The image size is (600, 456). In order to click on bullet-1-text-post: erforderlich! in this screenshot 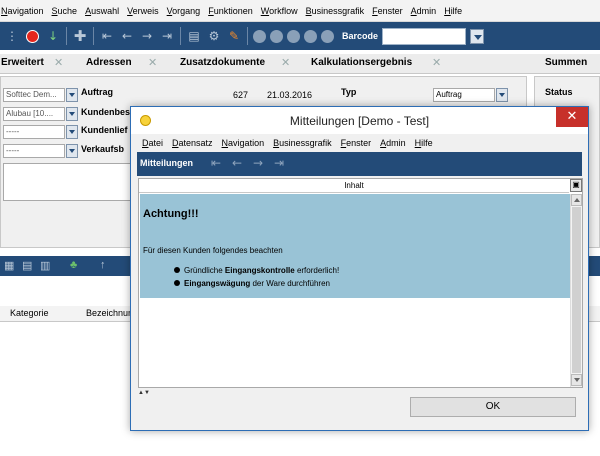, I will do `click(317, 270)`.